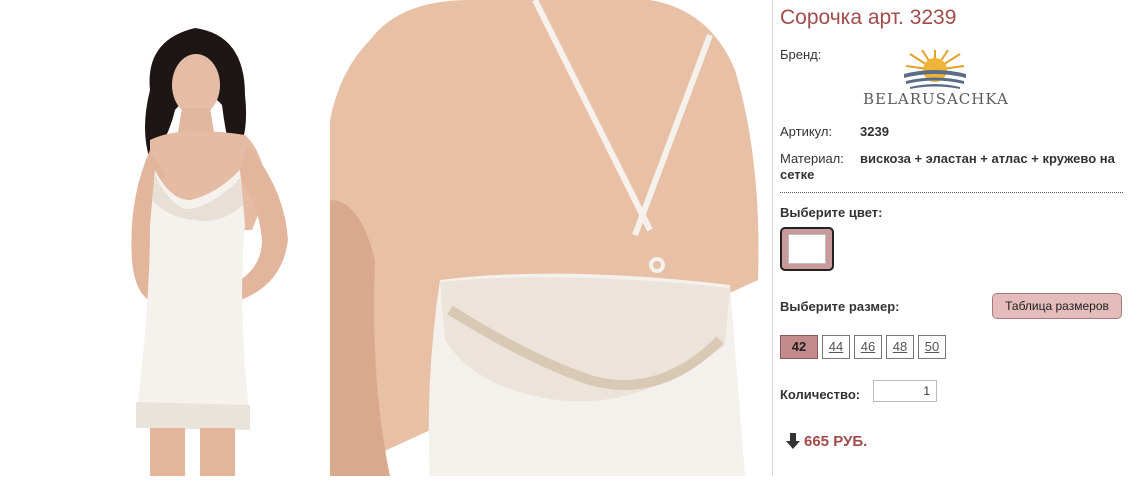  Describe the element at coordinates (801, 54) in the screenshot. I see `brand-label: Бренд:` at that location.